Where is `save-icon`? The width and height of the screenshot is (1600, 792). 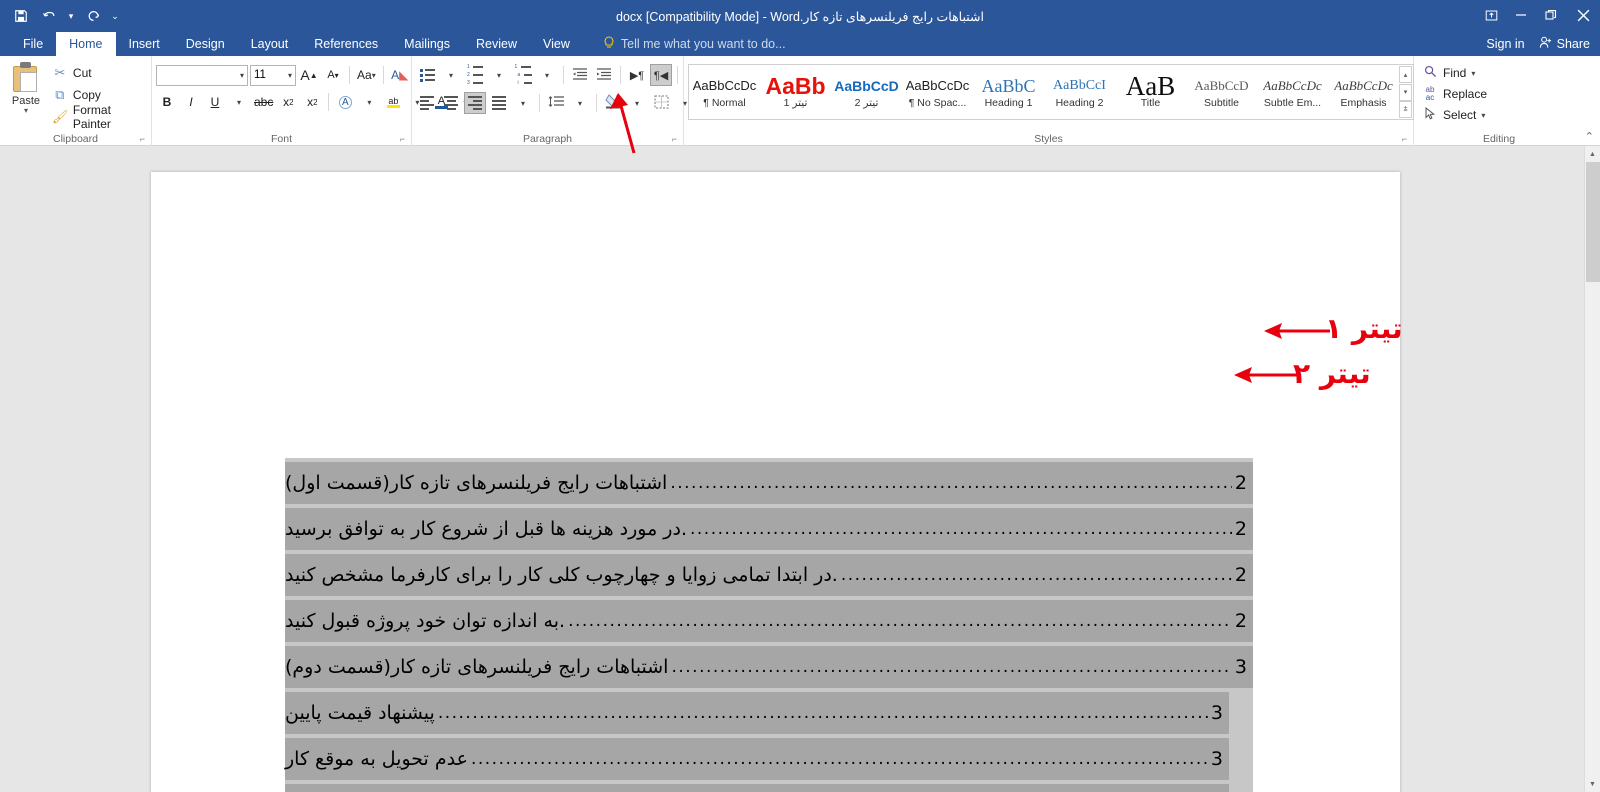 save-icon is located at coordinates (21, 16).